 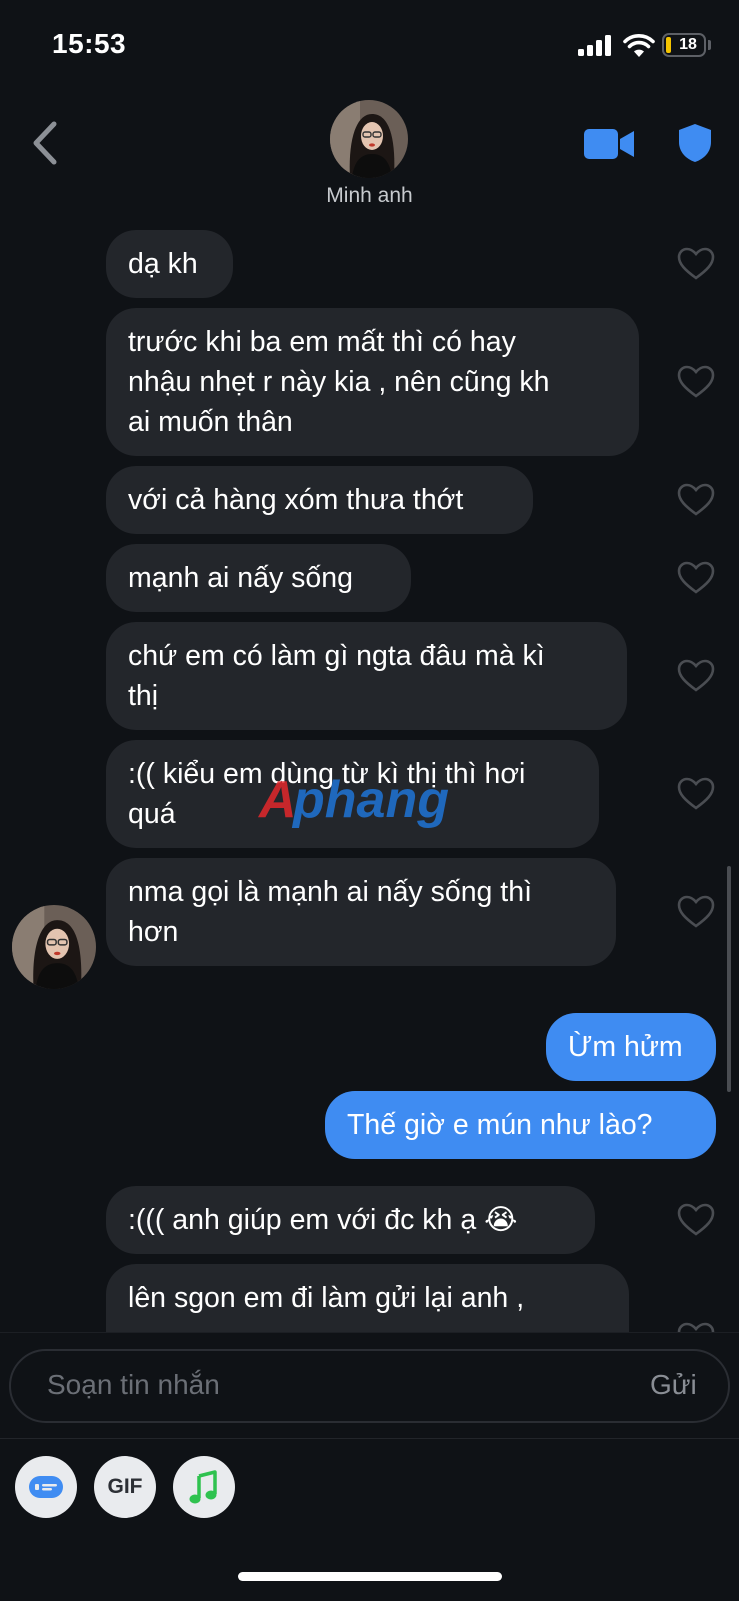 I want to click on sticker-button, so click(x=46, y=1487).